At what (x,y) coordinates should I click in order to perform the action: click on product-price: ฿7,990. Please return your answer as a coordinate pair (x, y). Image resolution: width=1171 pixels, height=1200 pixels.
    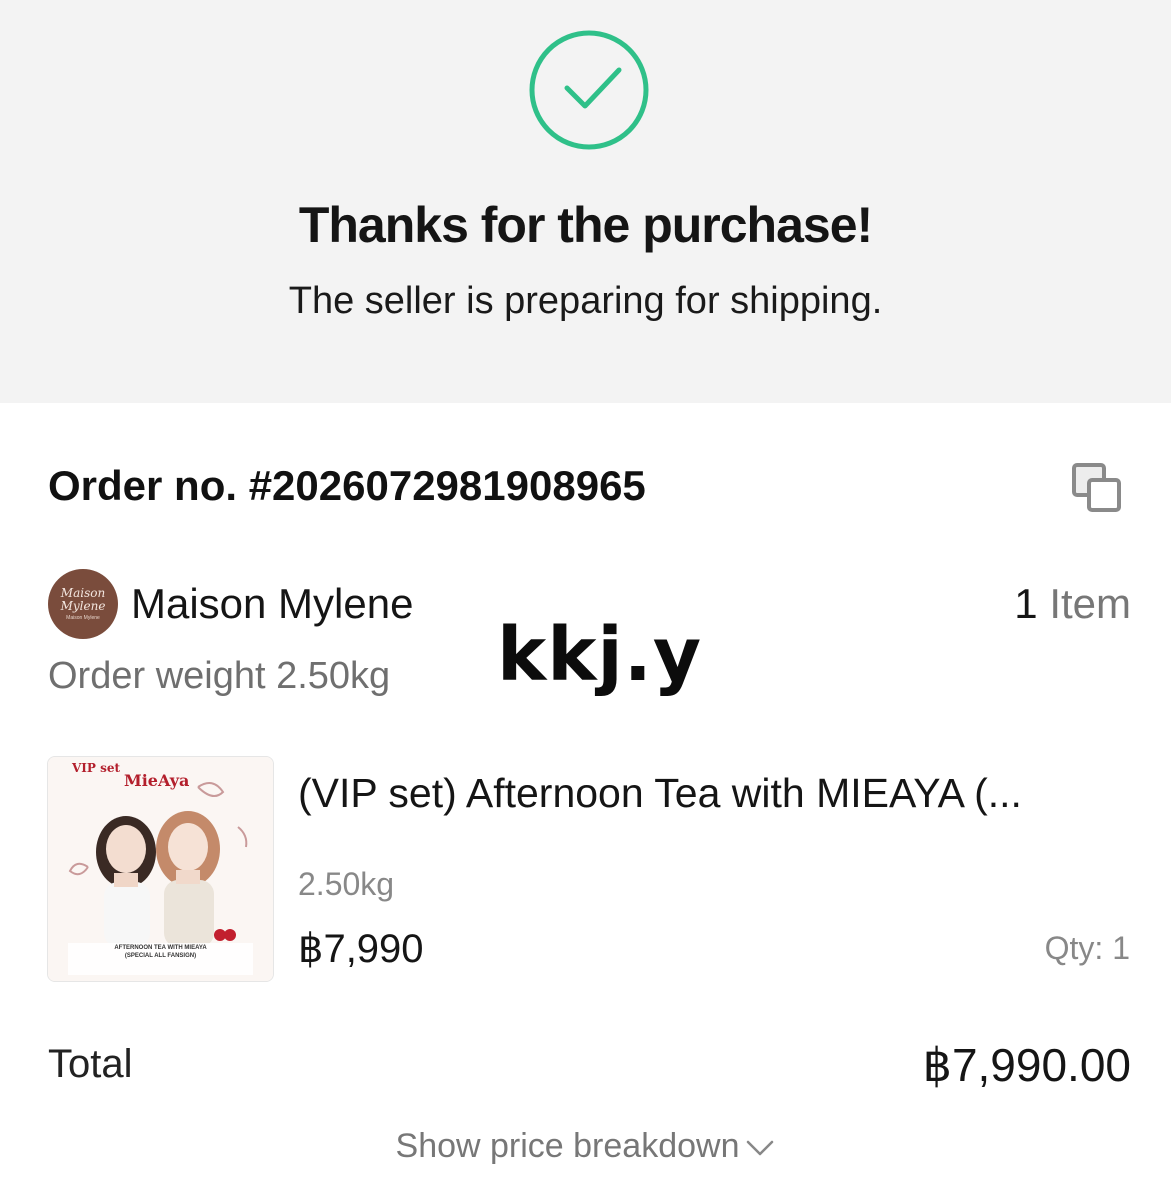
    Looking at the image, I should click on (361, 949).